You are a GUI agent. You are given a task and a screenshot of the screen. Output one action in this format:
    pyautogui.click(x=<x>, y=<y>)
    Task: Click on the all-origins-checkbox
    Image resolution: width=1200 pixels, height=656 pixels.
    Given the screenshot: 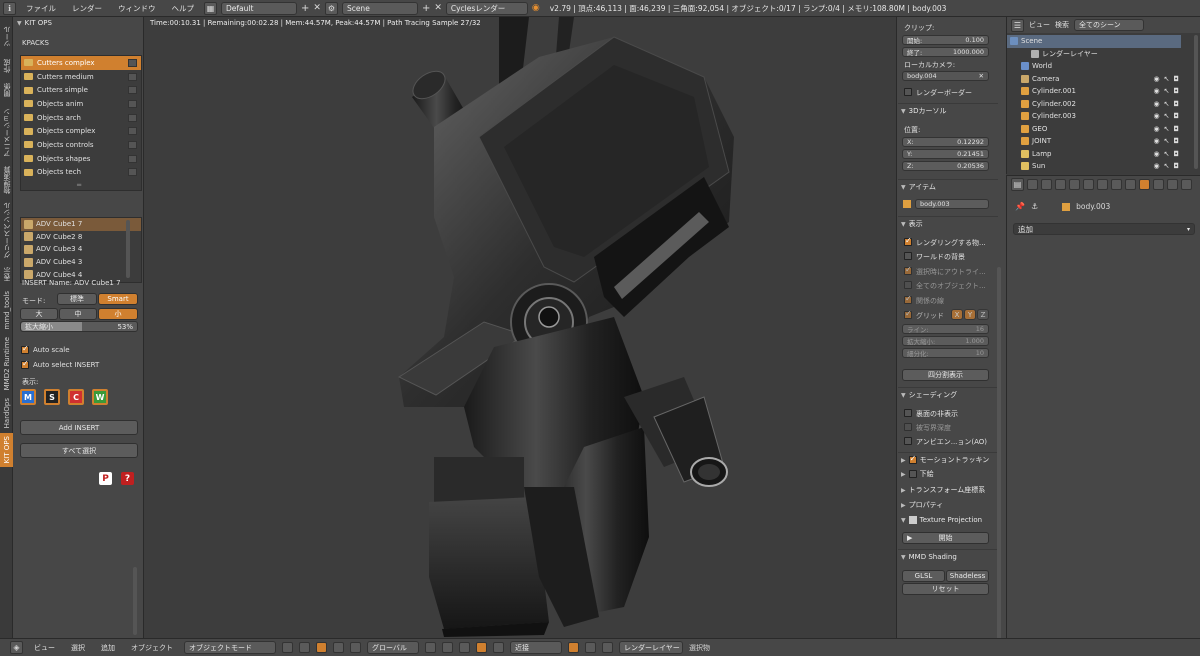 What is the action you would take?
    pyautogui.click(x=908, y=285)
    